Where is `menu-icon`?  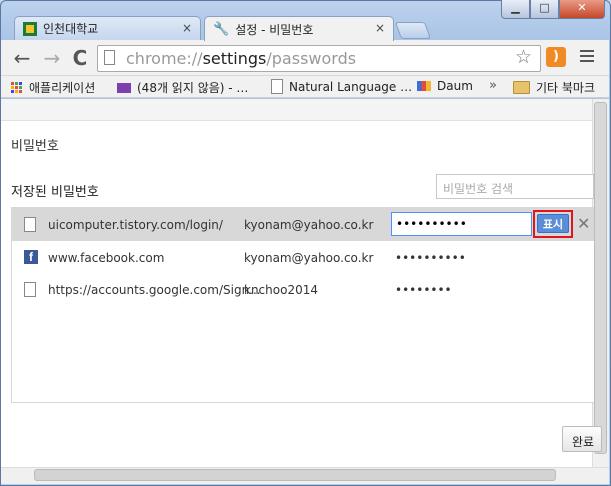 menu-icon is located at coordinates (587, 57).